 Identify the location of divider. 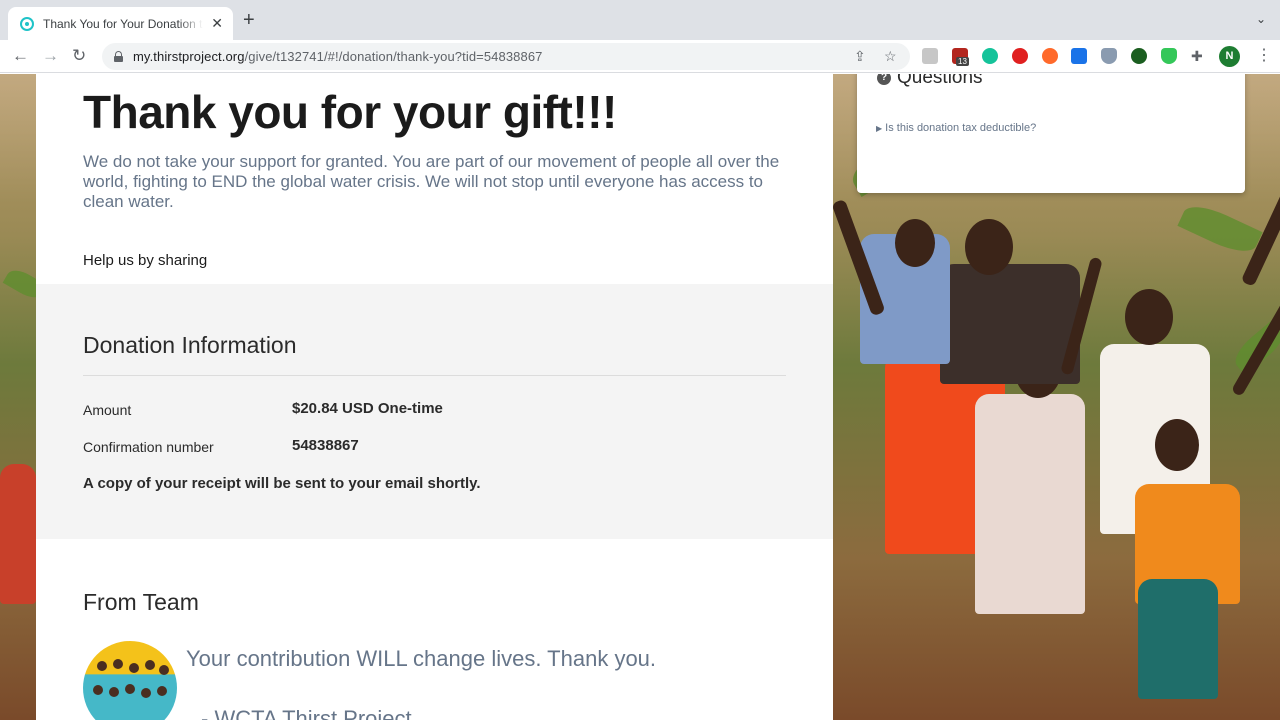
(434, 375).